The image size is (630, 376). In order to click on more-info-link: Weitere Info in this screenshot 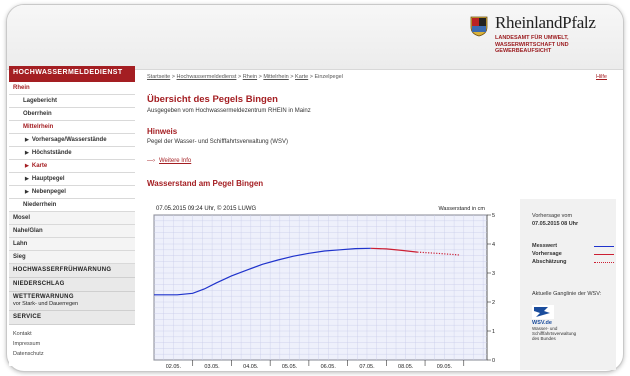, I will do `click(175, 161)`.